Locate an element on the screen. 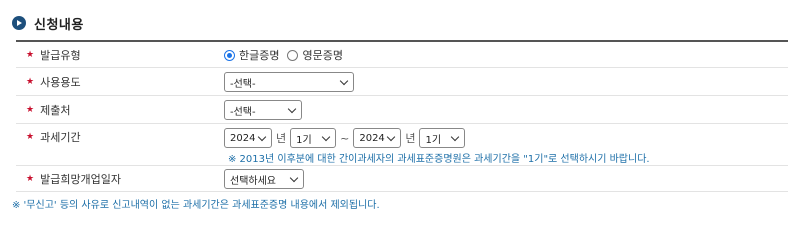 The image size is (800, 240). submit-to-label-text: 제출처 is located at coordinates (55, 110).